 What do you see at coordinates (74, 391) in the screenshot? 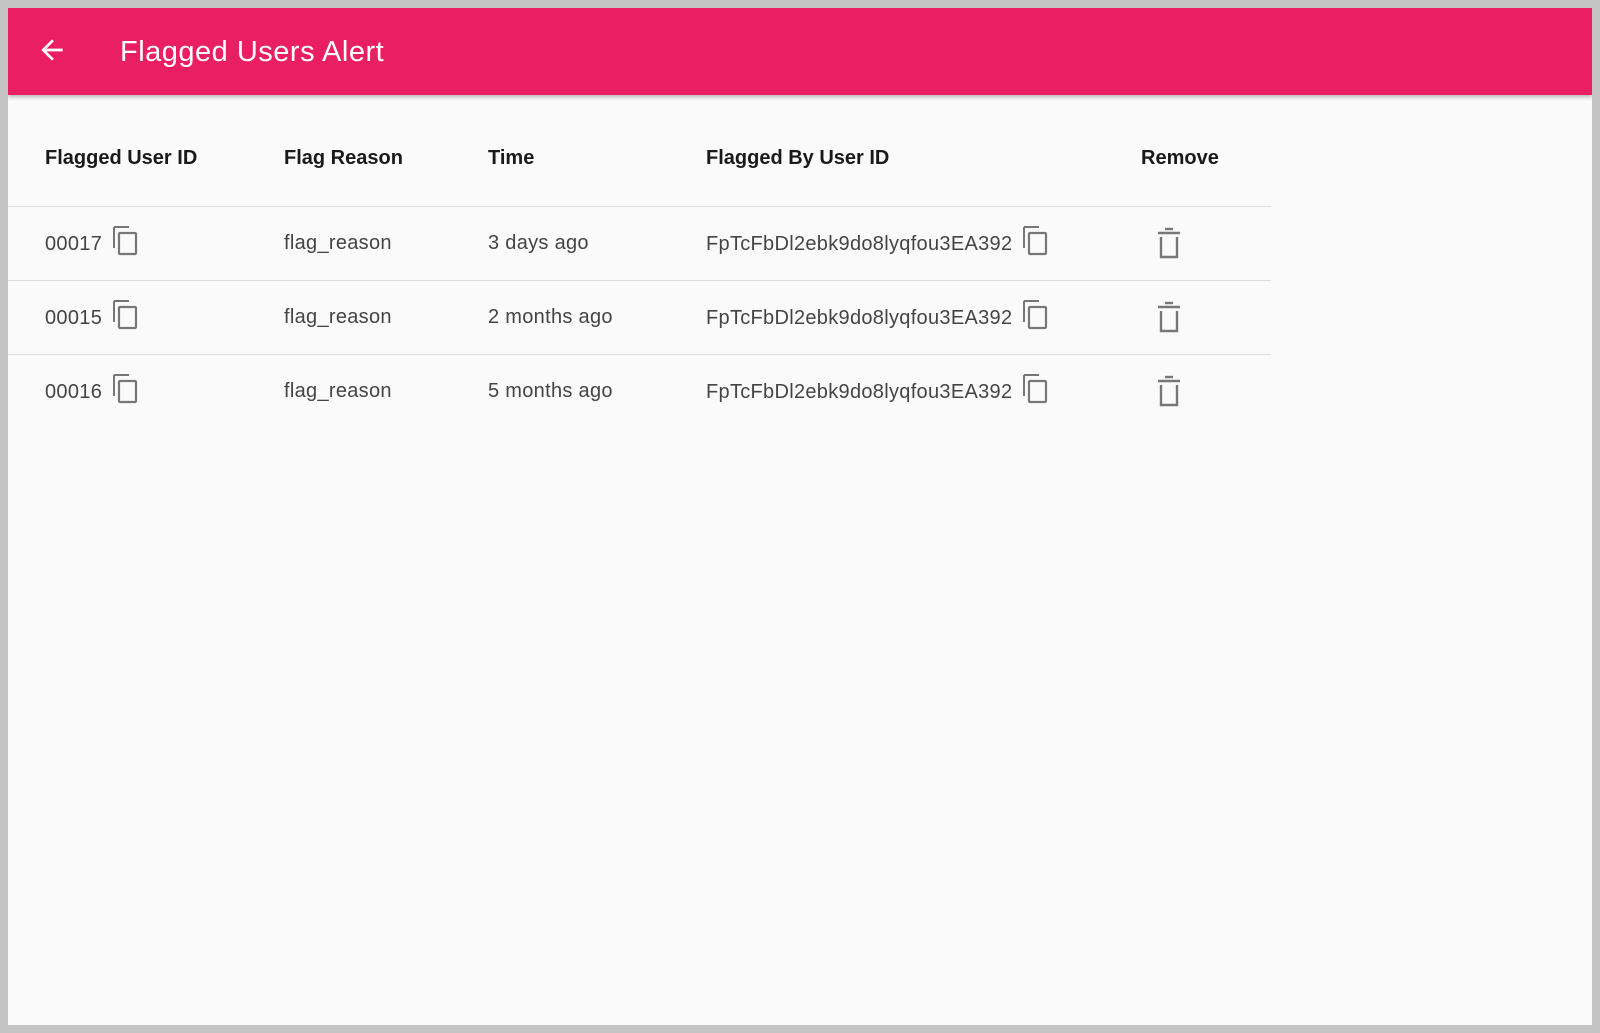
I see `flagged-user-id: 00016` at bounding box center [74, 391].